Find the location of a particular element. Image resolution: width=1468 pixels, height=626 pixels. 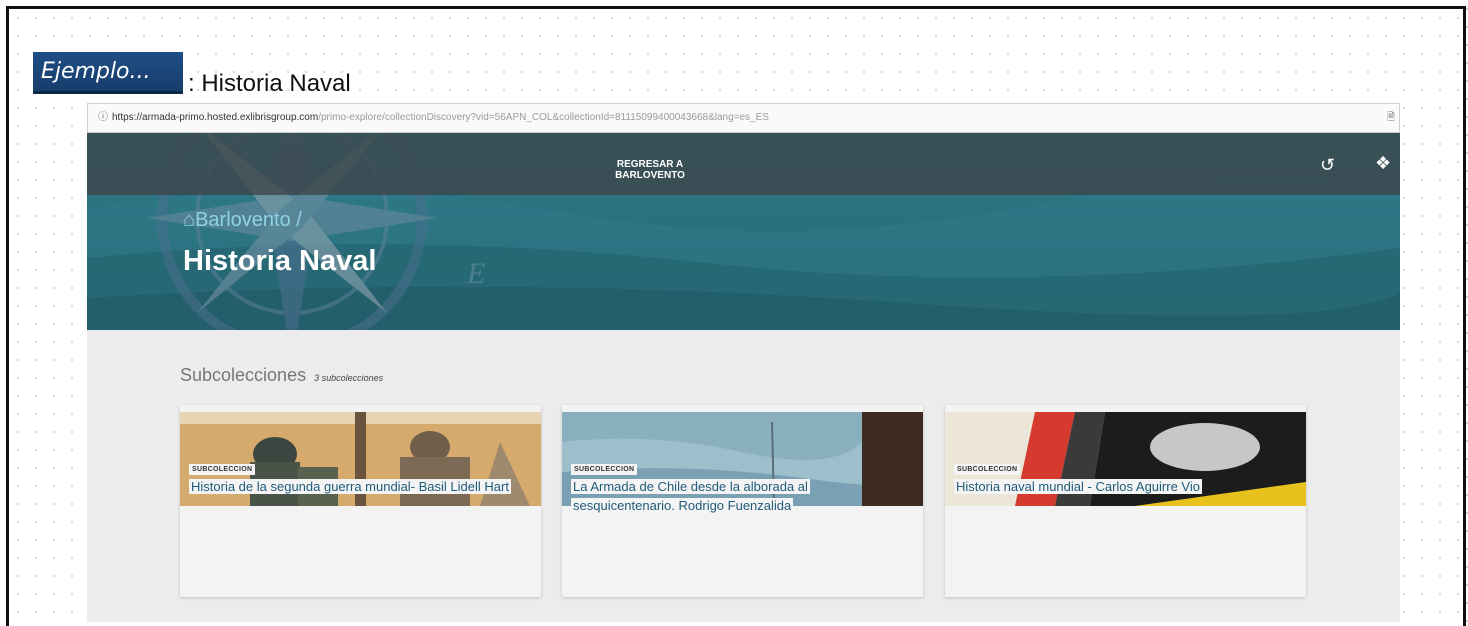

subcollections-heading: Subcolecciones is located at coordinates (243, 375).